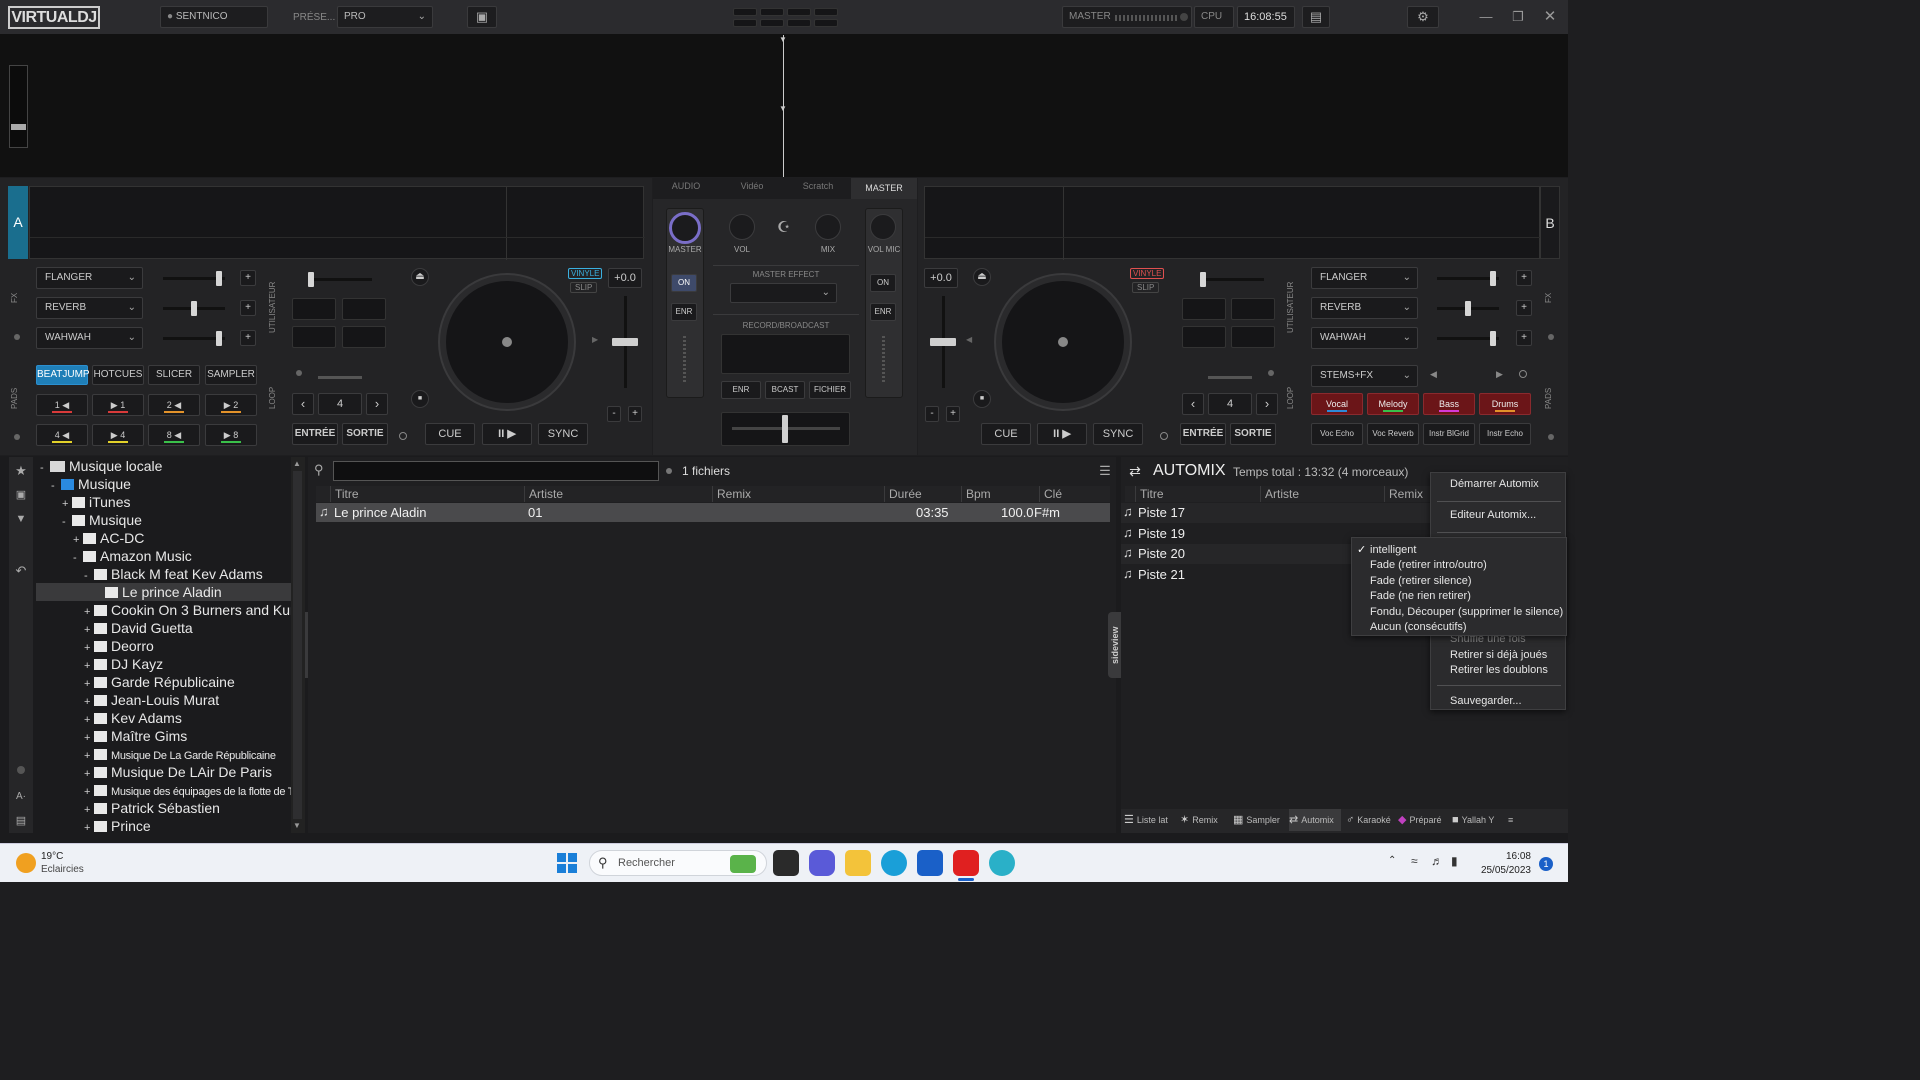 This screenshot has width=1920, height=1080. I want to click on tab-sampler: ▦ Sampler, so click(1259, 820).